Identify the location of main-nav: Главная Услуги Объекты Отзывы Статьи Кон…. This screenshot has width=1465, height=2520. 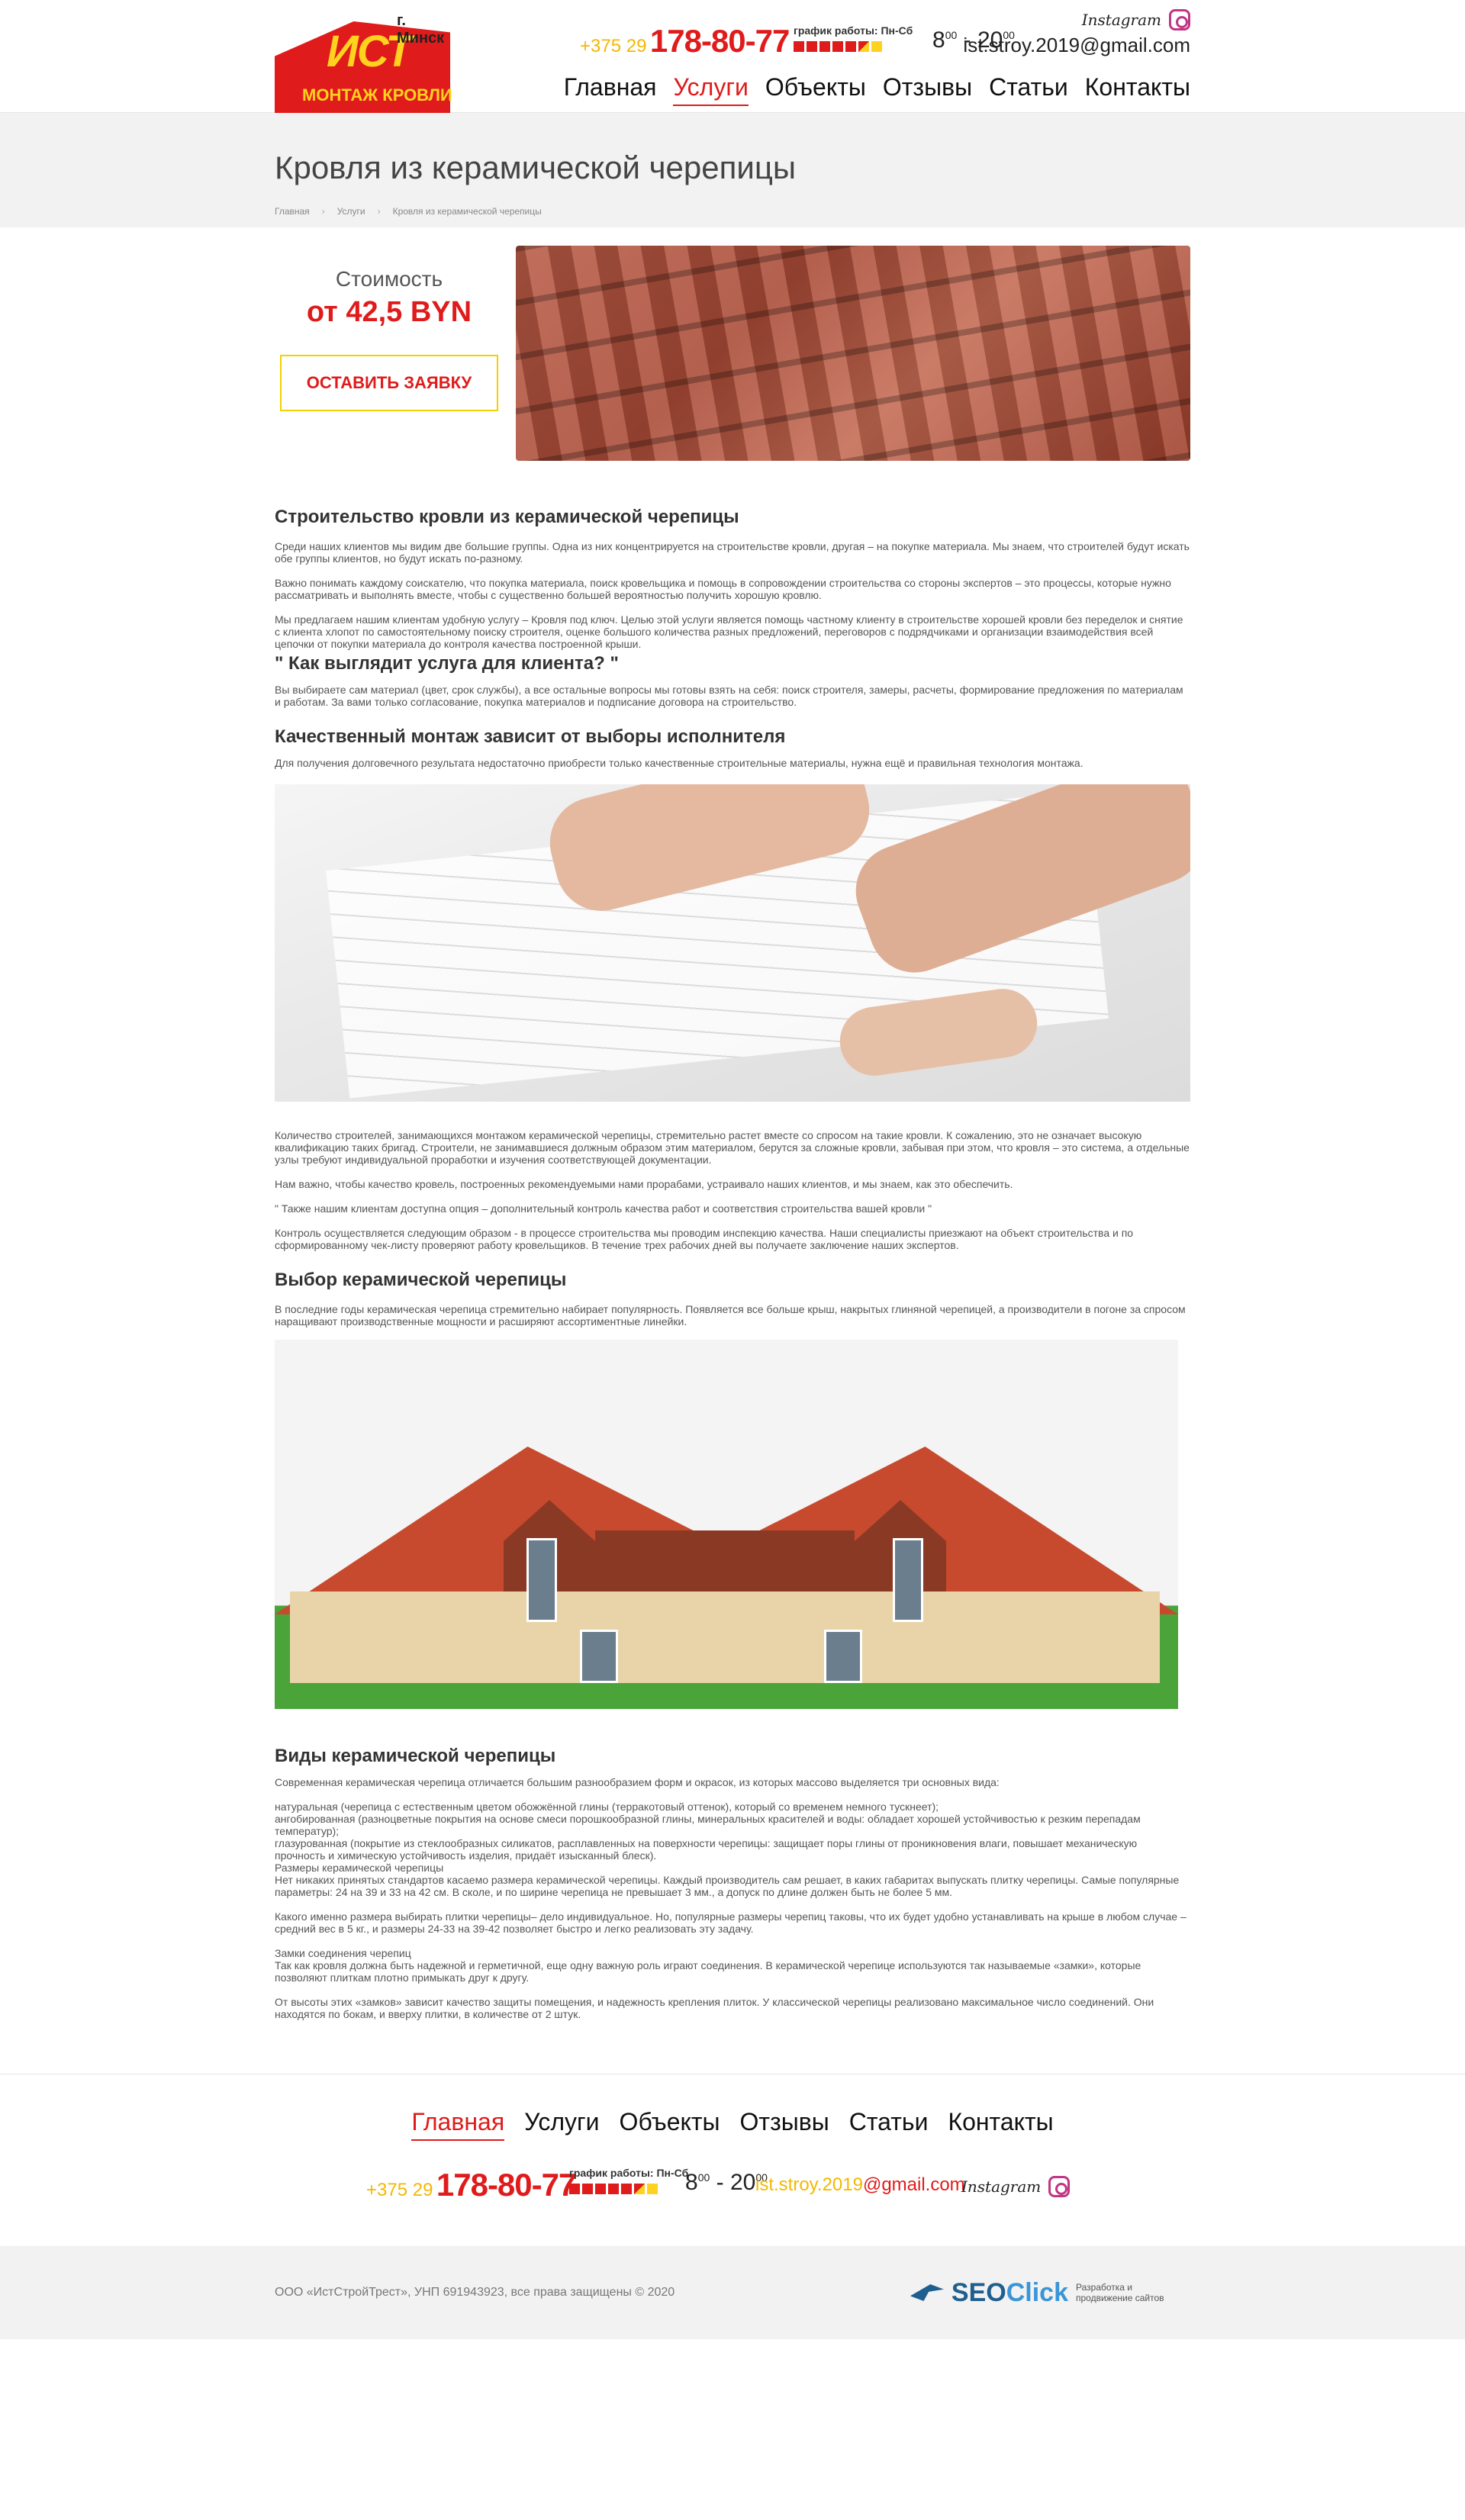
(877, 89).